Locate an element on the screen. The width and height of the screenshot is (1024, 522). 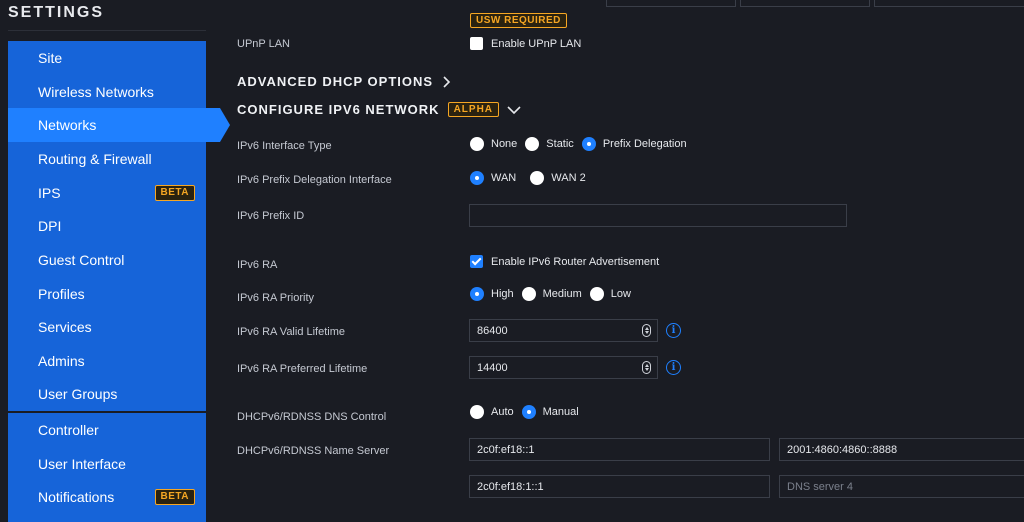
radio-option-manual: Manual is located at coordinates (550, 412).